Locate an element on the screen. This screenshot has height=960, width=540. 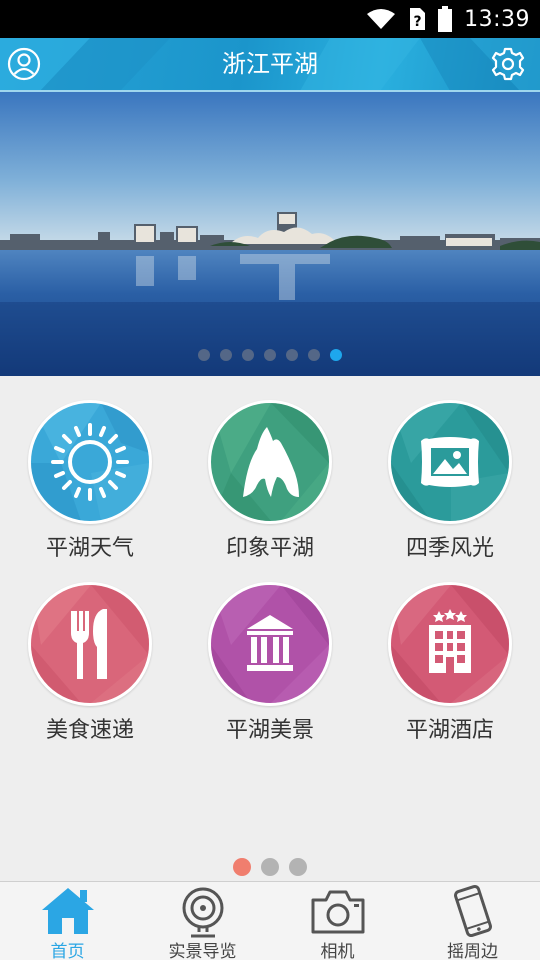
nav-camera: 相机 is located at coordinates (337, 921).